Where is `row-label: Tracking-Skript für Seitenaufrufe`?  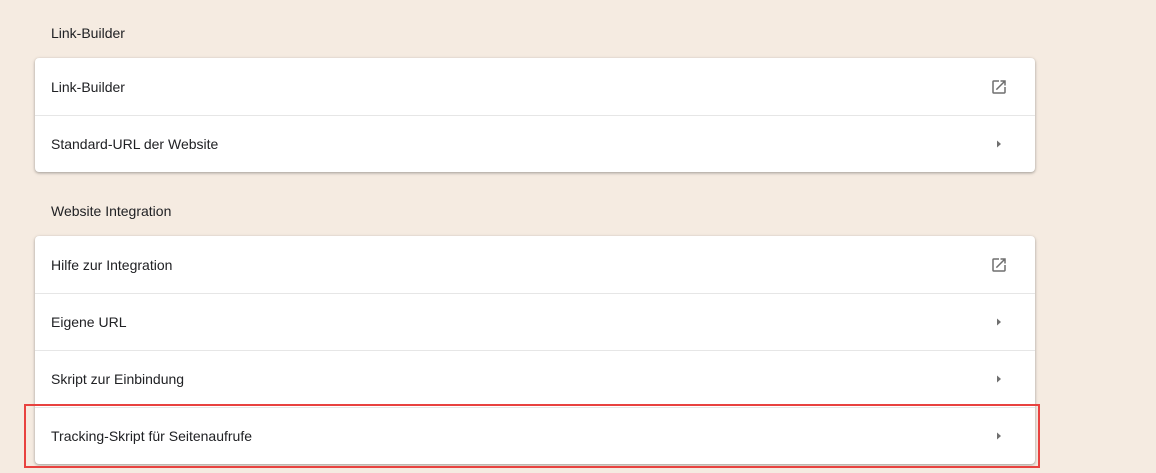
row-label: Tracking-Skript für Seitenaufrufe is located at coordinates (152, 436).